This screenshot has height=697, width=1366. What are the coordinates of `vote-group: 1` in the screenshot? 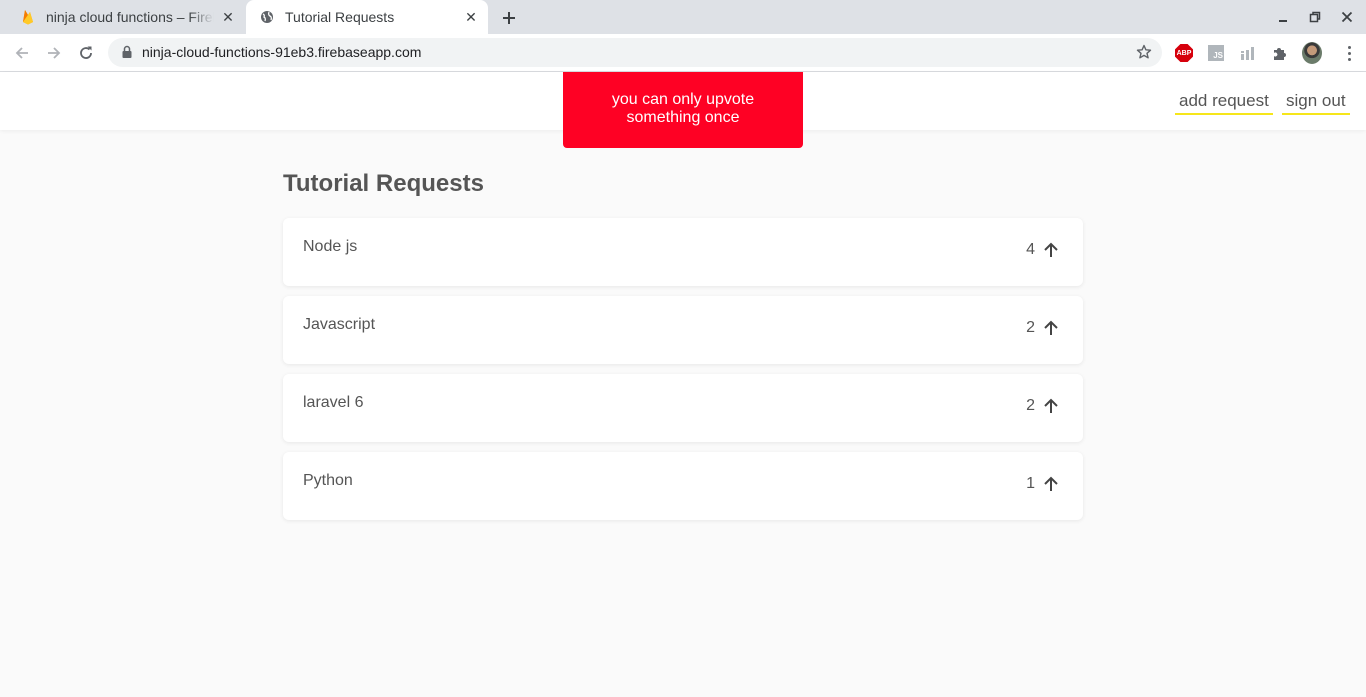 It's located at (1043, 484).